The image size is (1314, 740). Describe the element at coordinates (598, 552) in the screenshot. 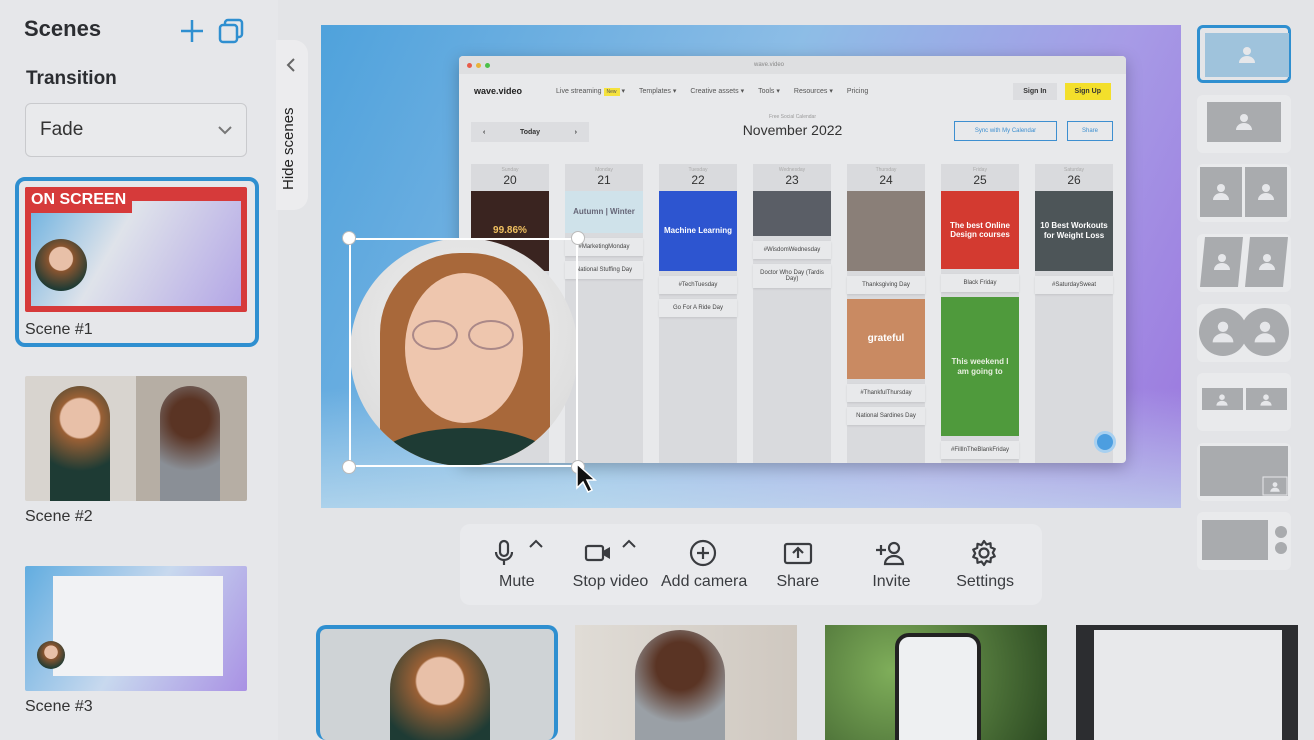

I see `video-camera-icon` at that location.